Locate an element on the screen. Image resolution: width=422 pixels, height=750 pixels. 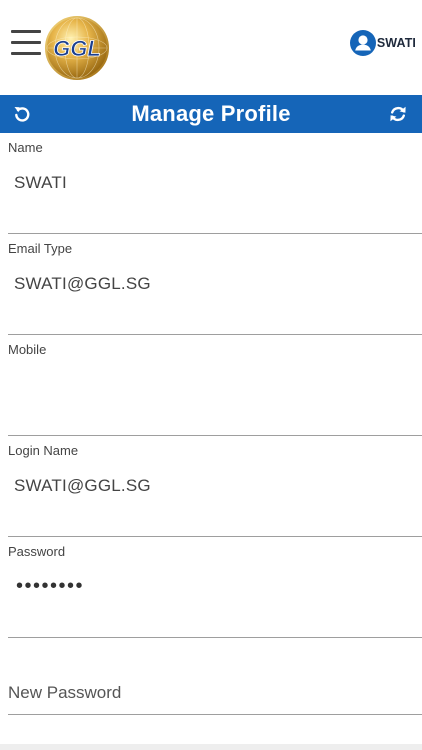
name-label: Name is located at coordinates (25, 147).